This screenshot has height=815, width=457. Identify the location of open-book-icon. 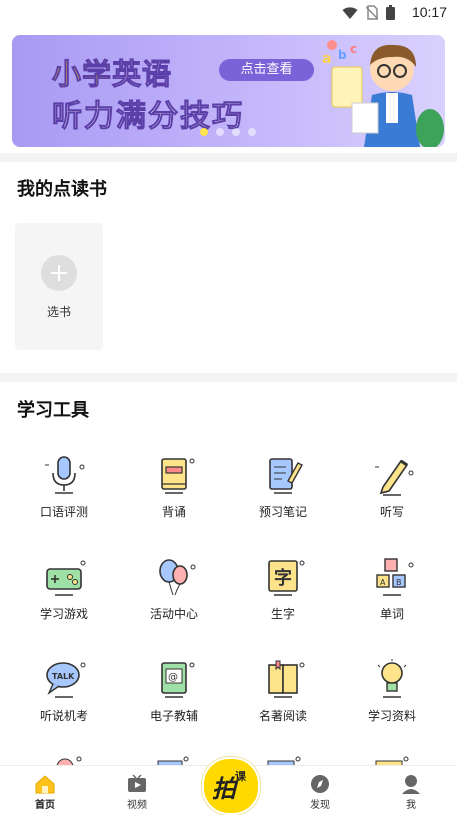
(286, 679).